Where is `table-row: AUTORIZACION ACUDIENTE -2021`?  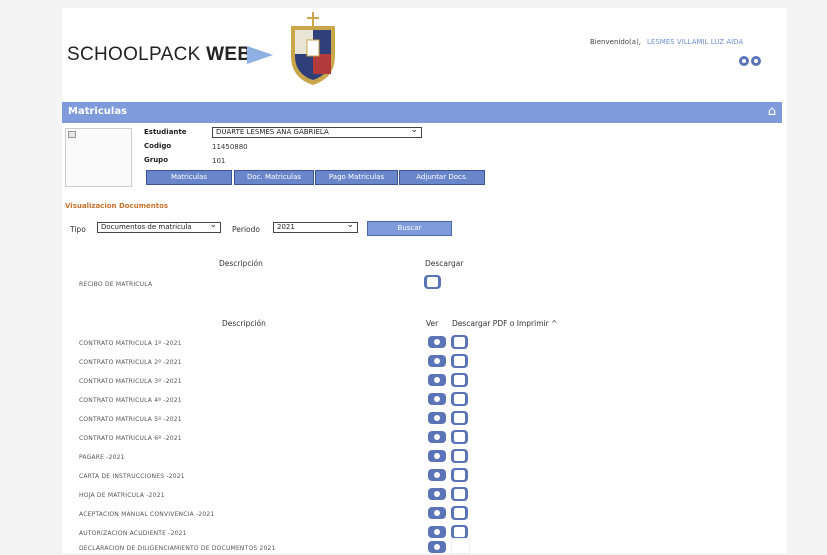
table-row: AUTORIZACION ACUDIENTE -2021 is located at coordinates (133, 533).